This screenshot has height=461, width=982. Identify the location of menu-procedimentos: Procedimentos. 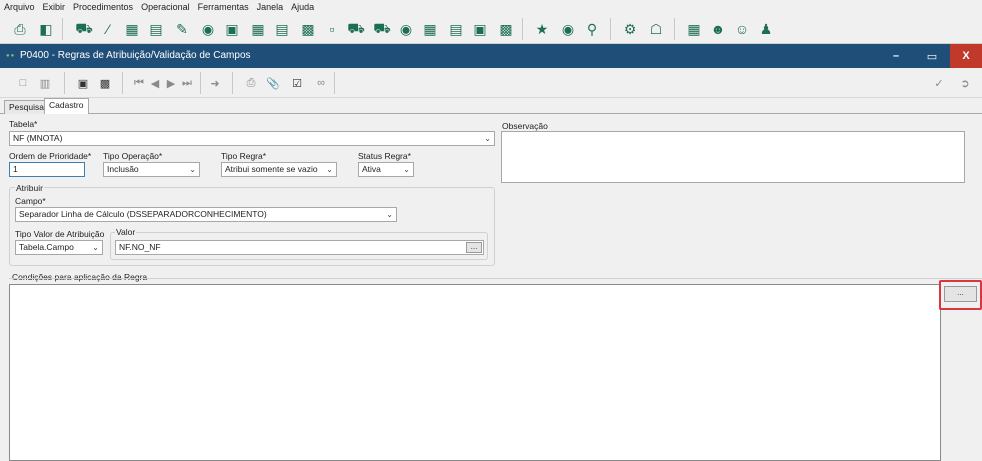
(103, 7).